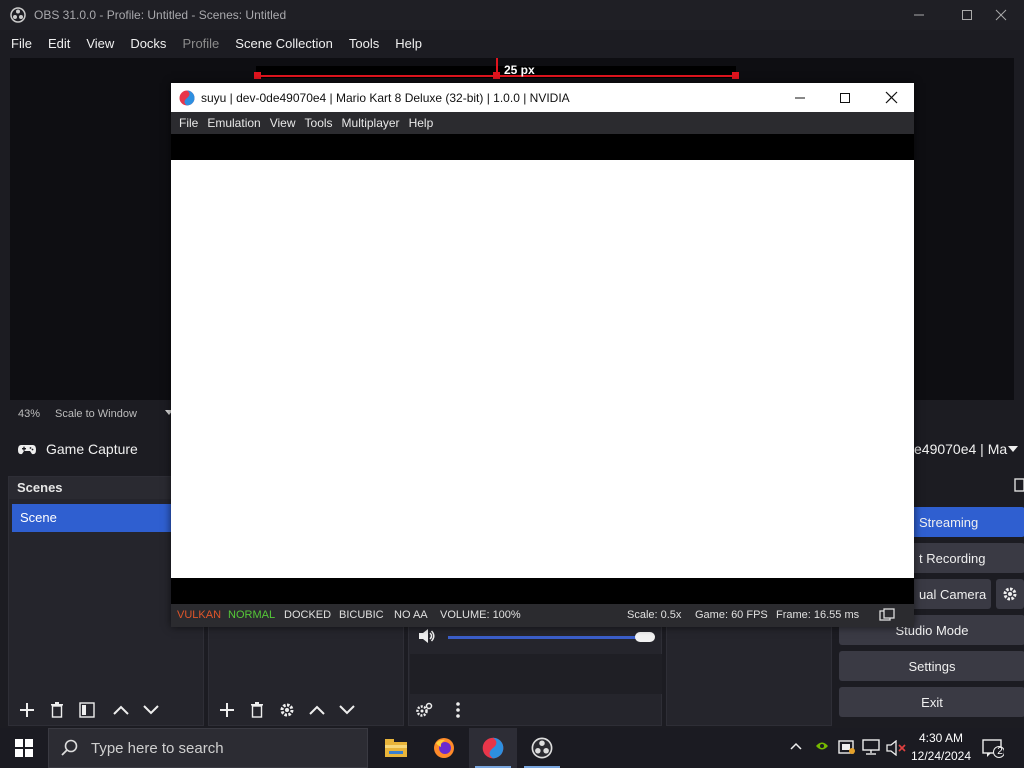  I want to click on menu-scene-collection: Scene Collection, so click(284, 43).